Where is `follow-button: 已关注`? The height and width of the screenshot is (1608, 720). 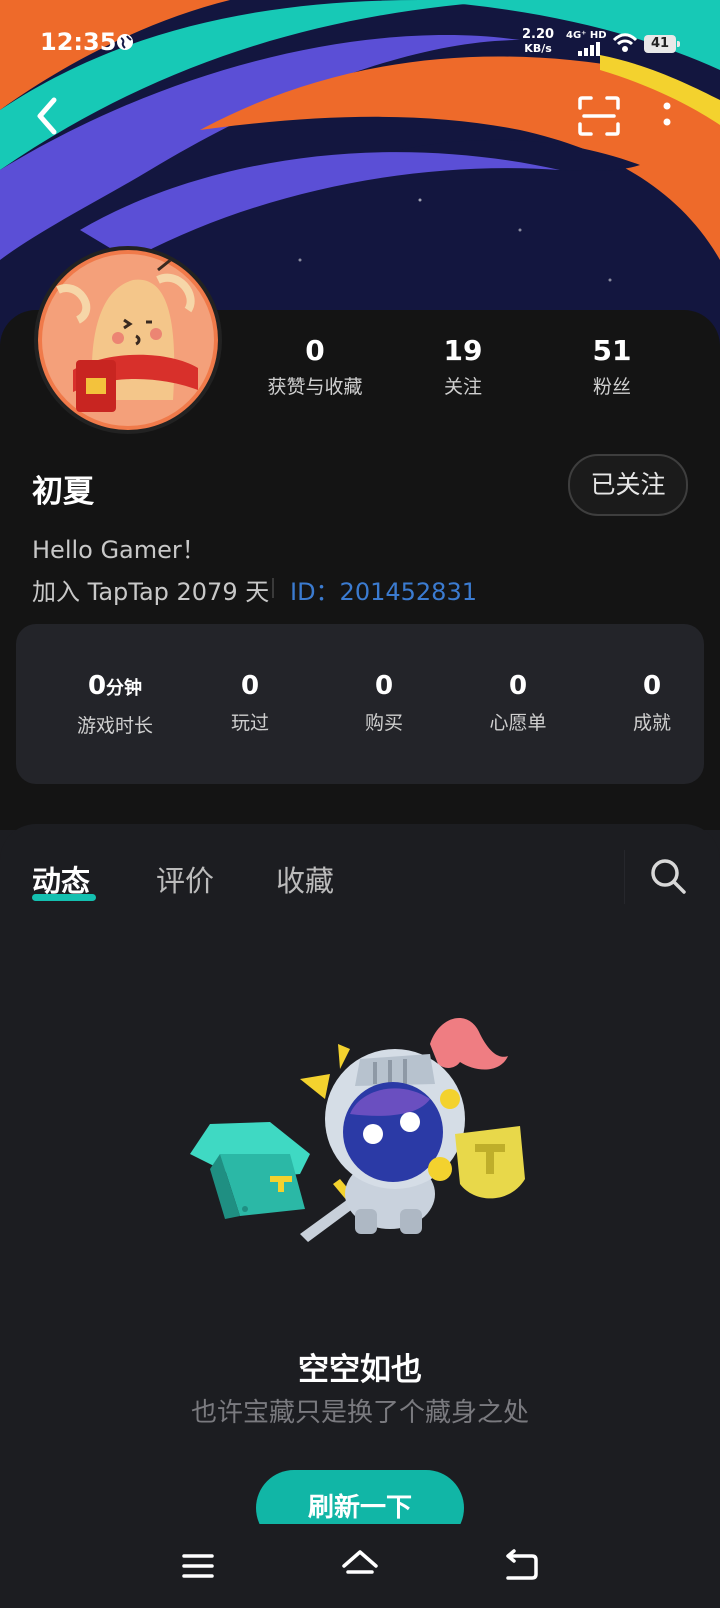
follow-button: 已关注 is located at coordinates (628, 485).